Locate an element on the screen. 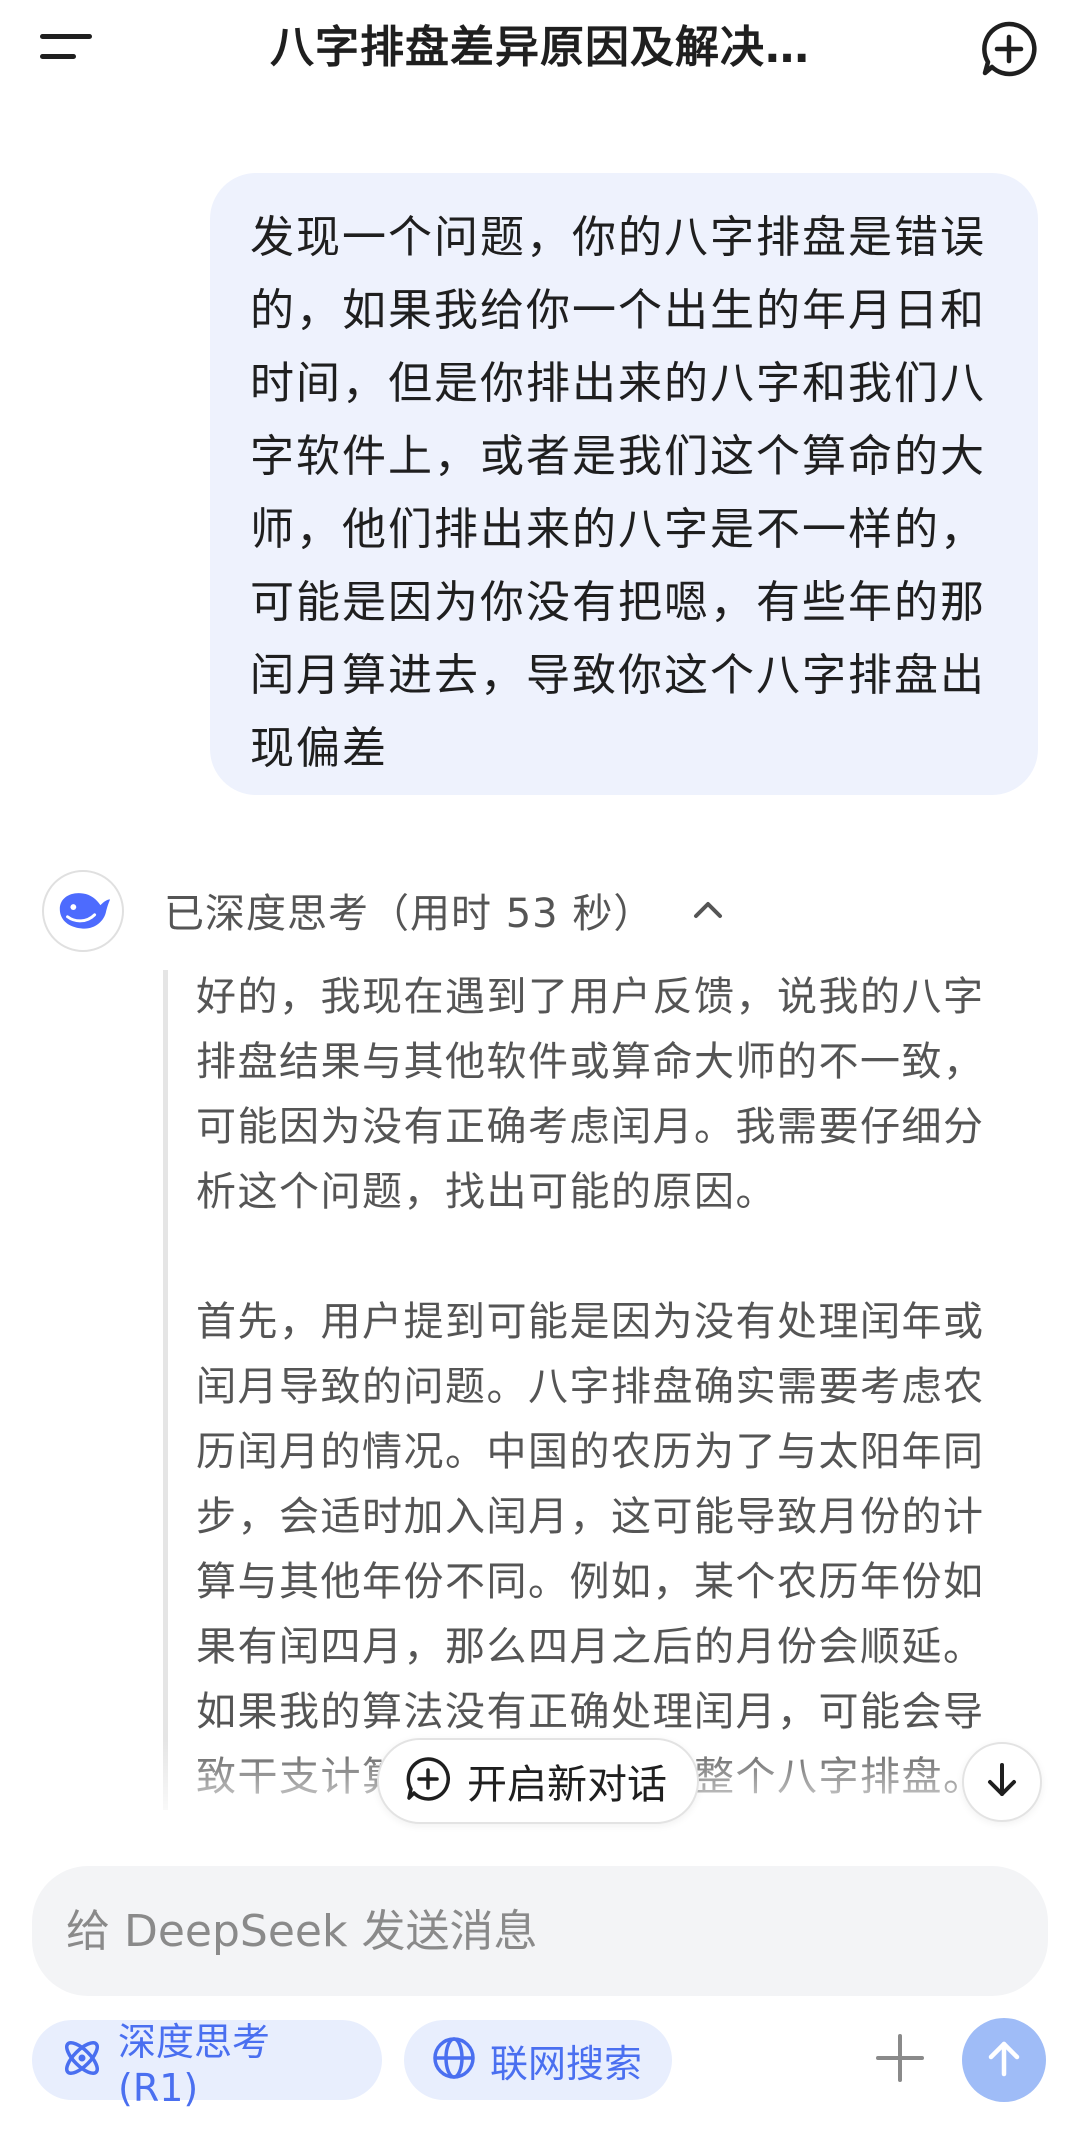  message-composer is located at coordinates (540, 1931).